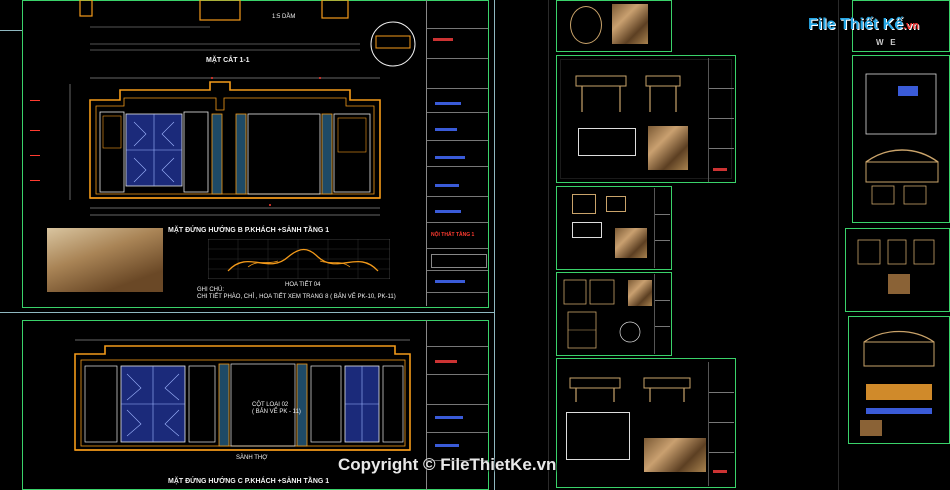 This screenshot has height=490, width=950. I want to click on sheet-thumb-4-photo, so click(640, 293).